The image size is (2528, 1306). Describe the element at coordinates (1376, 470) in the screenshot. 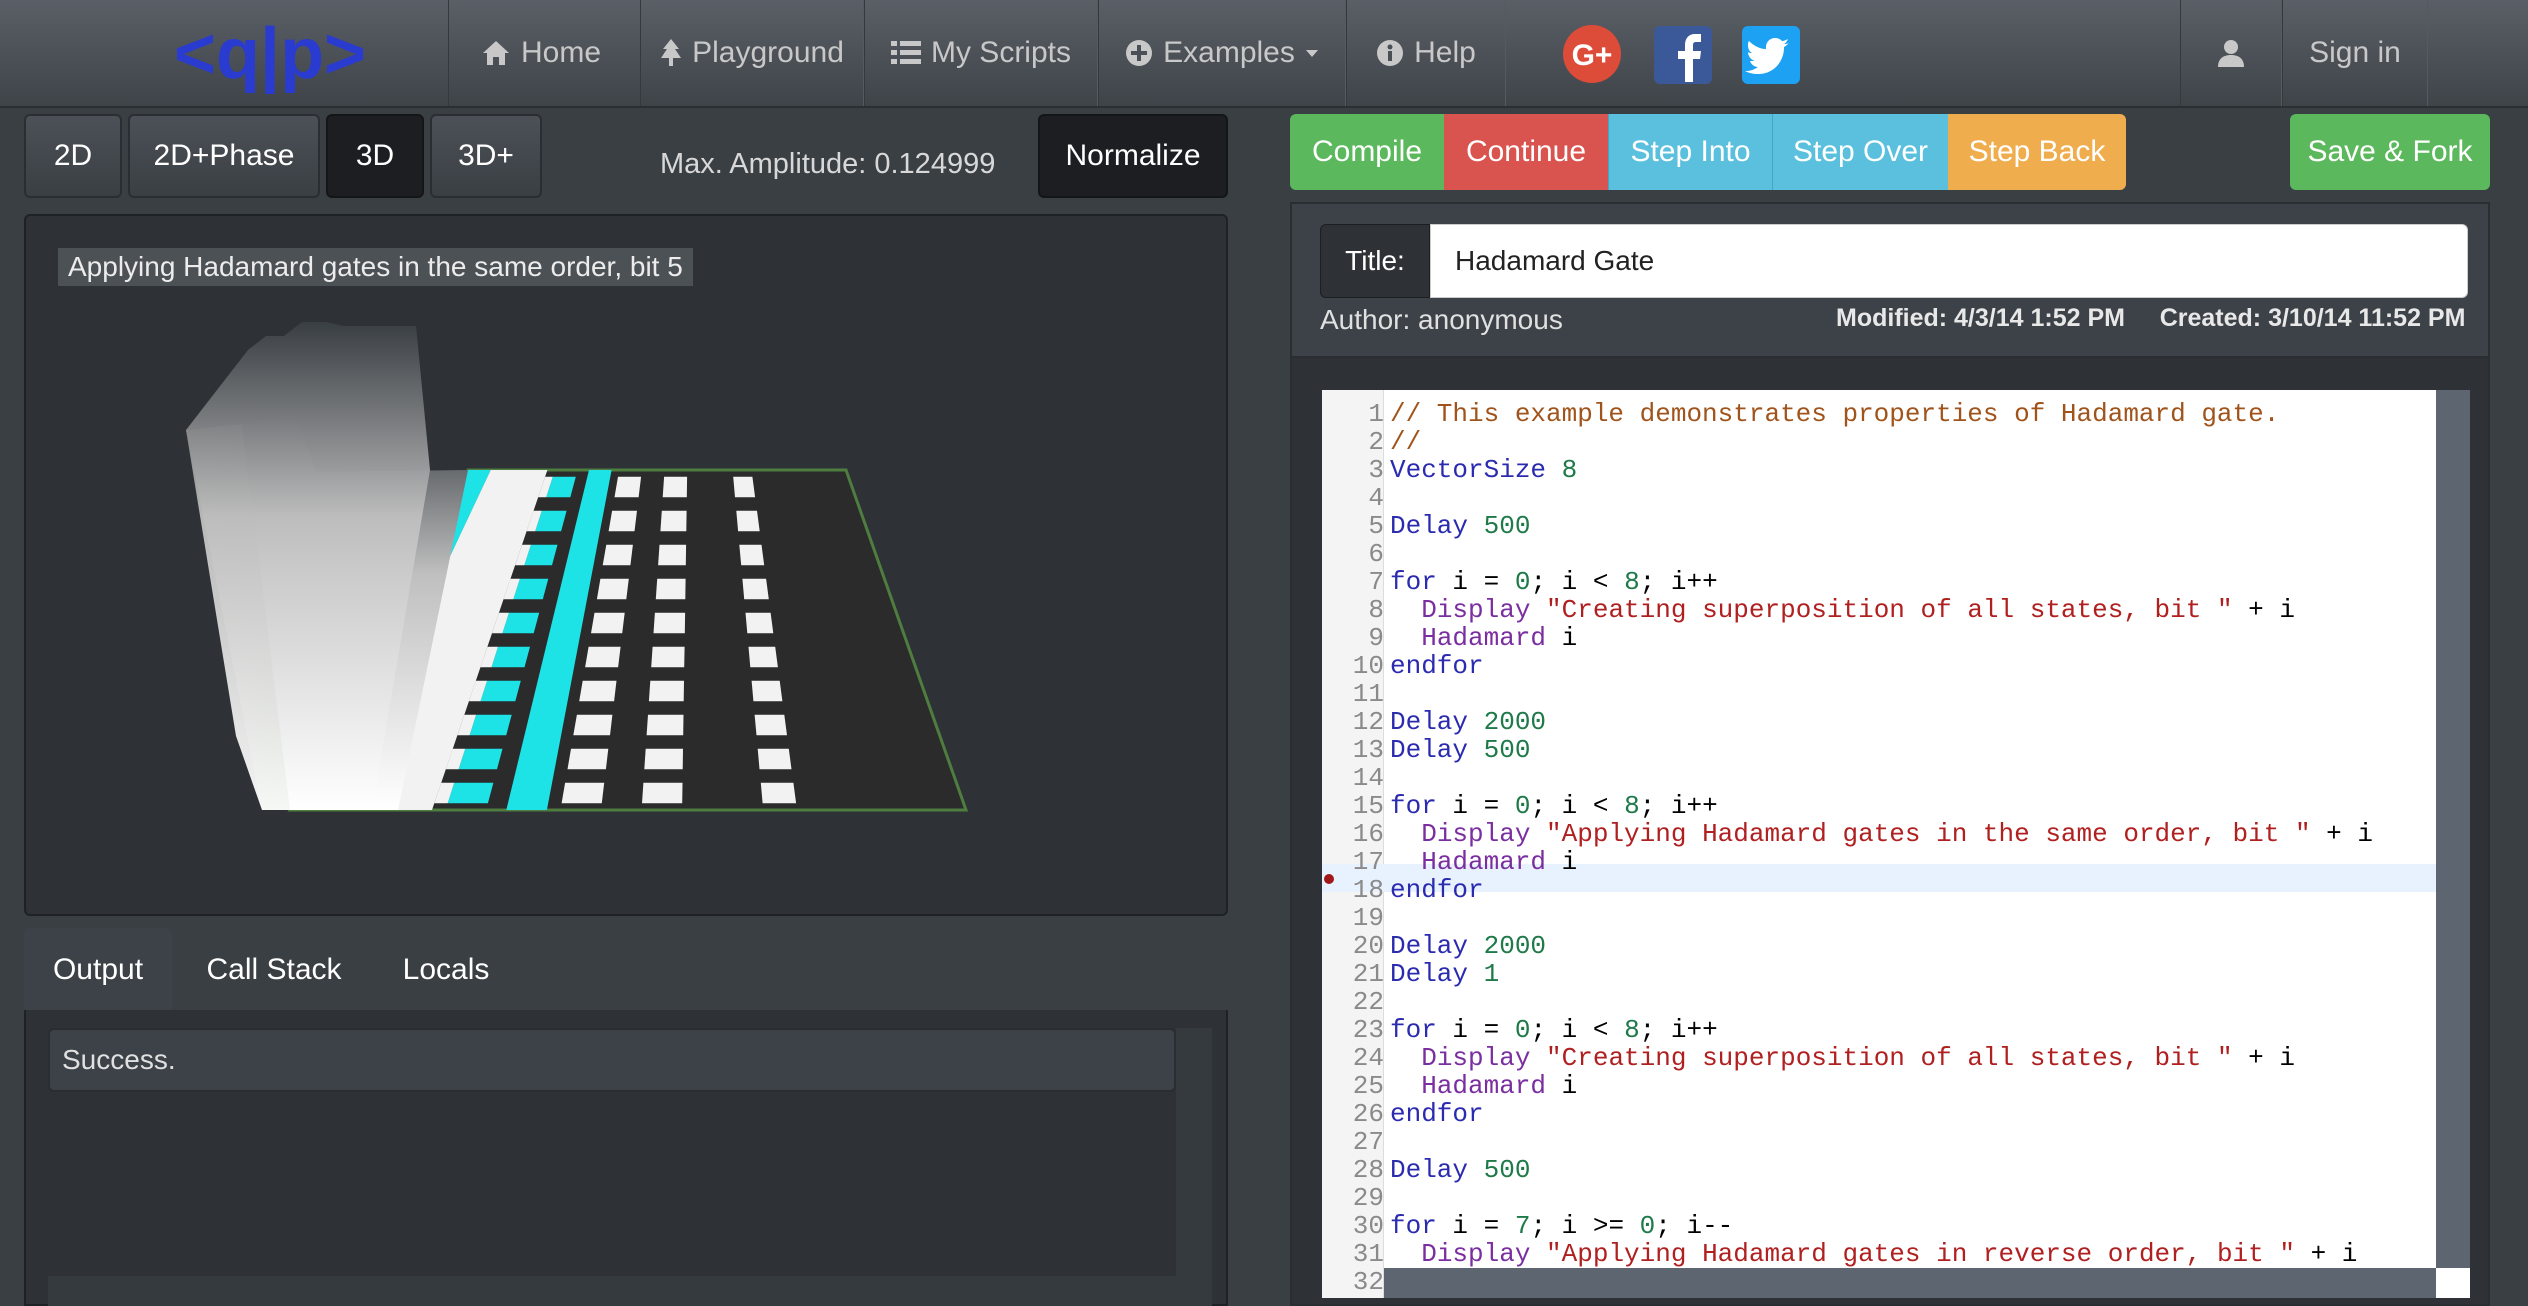

I see `line-number: 3` at that location.